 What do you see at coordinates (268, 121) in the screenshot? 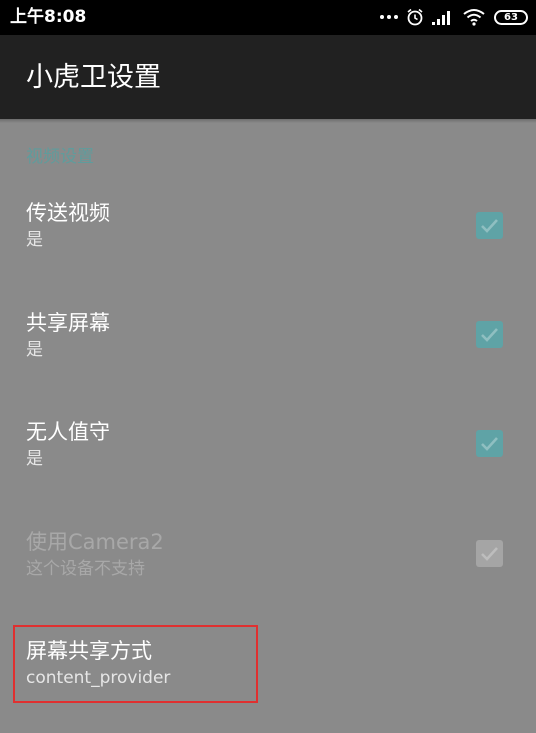
I see `app-bar-shadow` at bounding box center [268, 121].